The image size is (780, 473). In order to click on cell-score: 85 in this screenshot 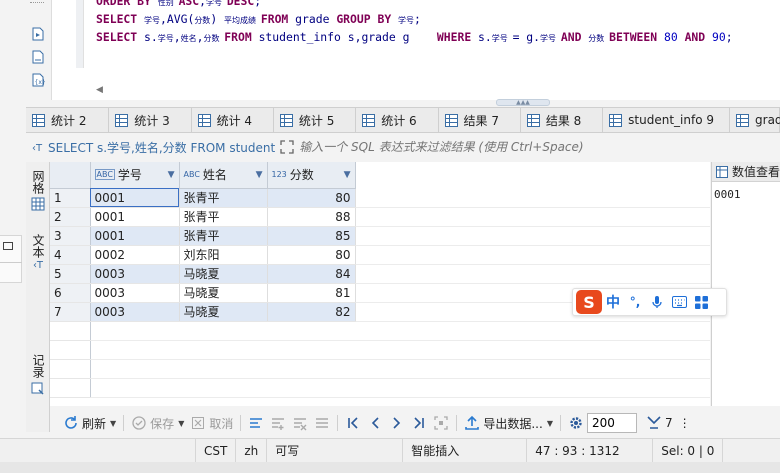, I will do `click(311, 236)`.